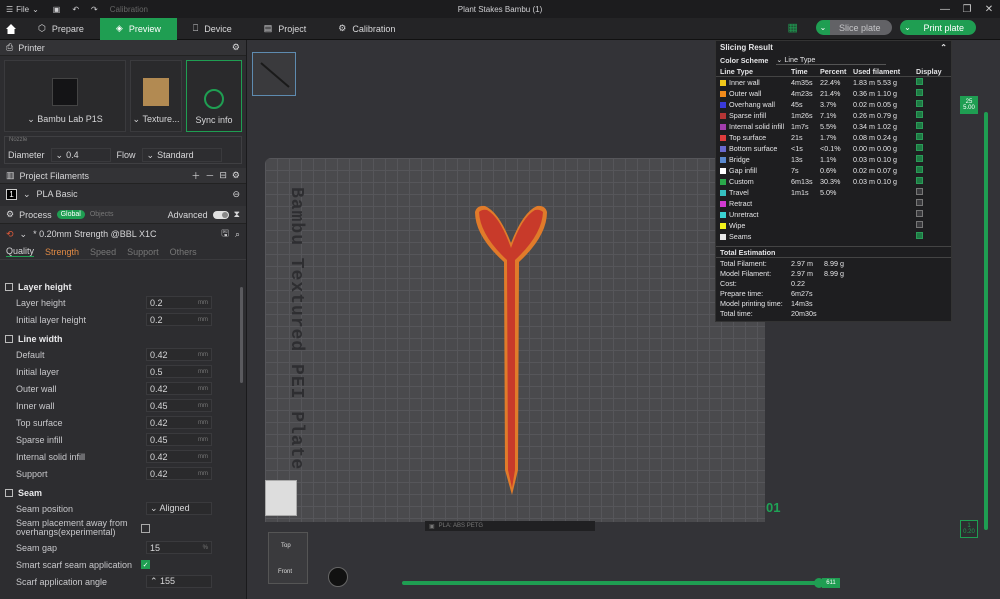 This screenshot has height=599, width=1000. Describe the element at coordinates (288, 558) in the screenshot. I see `orientation-cube: Top Front` at that location.